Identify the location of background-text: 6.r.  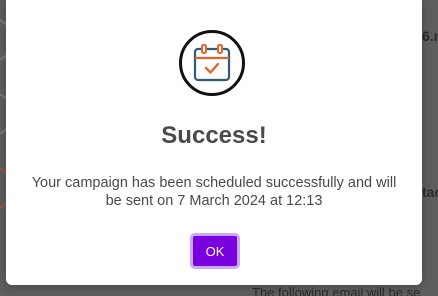
(430, 36).